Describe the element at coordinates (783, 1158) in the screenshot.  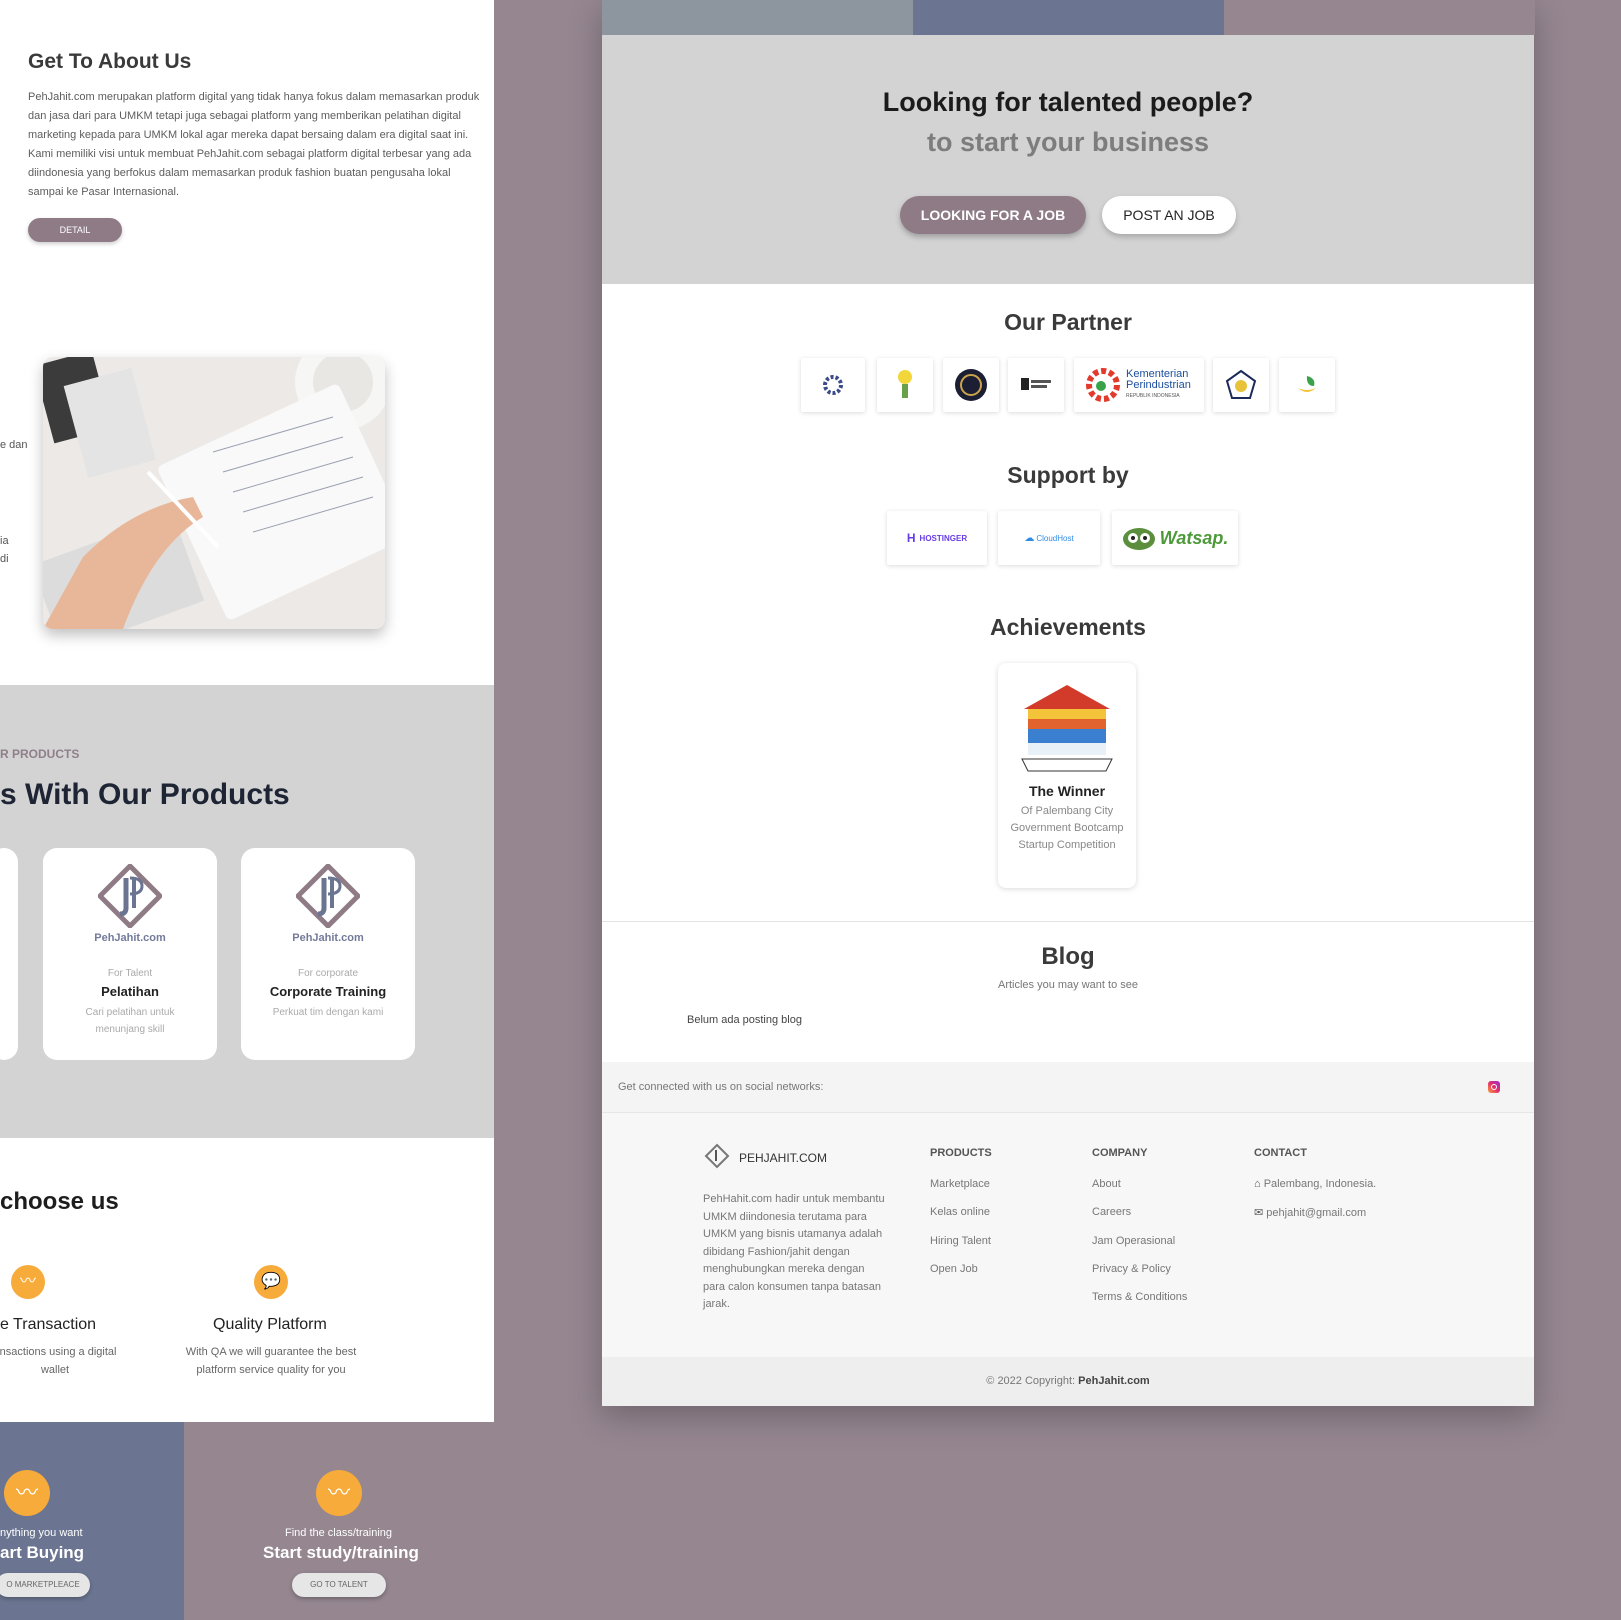
I see `footer-brand: PEHJAHIT.COM` at that location.